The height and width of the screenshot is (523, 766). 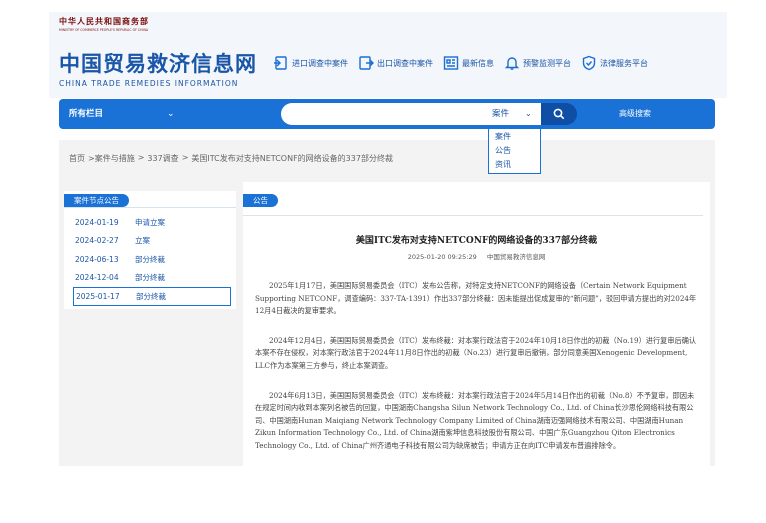 I want to click on shield-check-icon, so click(x=589, y=63).